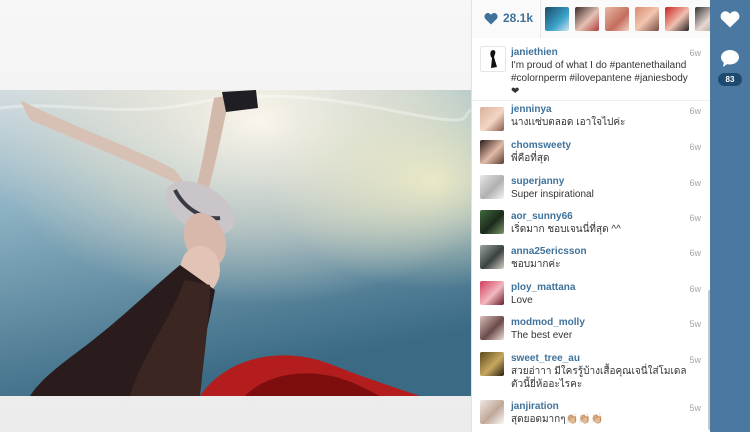  Describe the element at coordinates (591, 261) in the screenshot. I see `comment-item: anna25ericsson 6w ชอบมากค่ะ` at that location.